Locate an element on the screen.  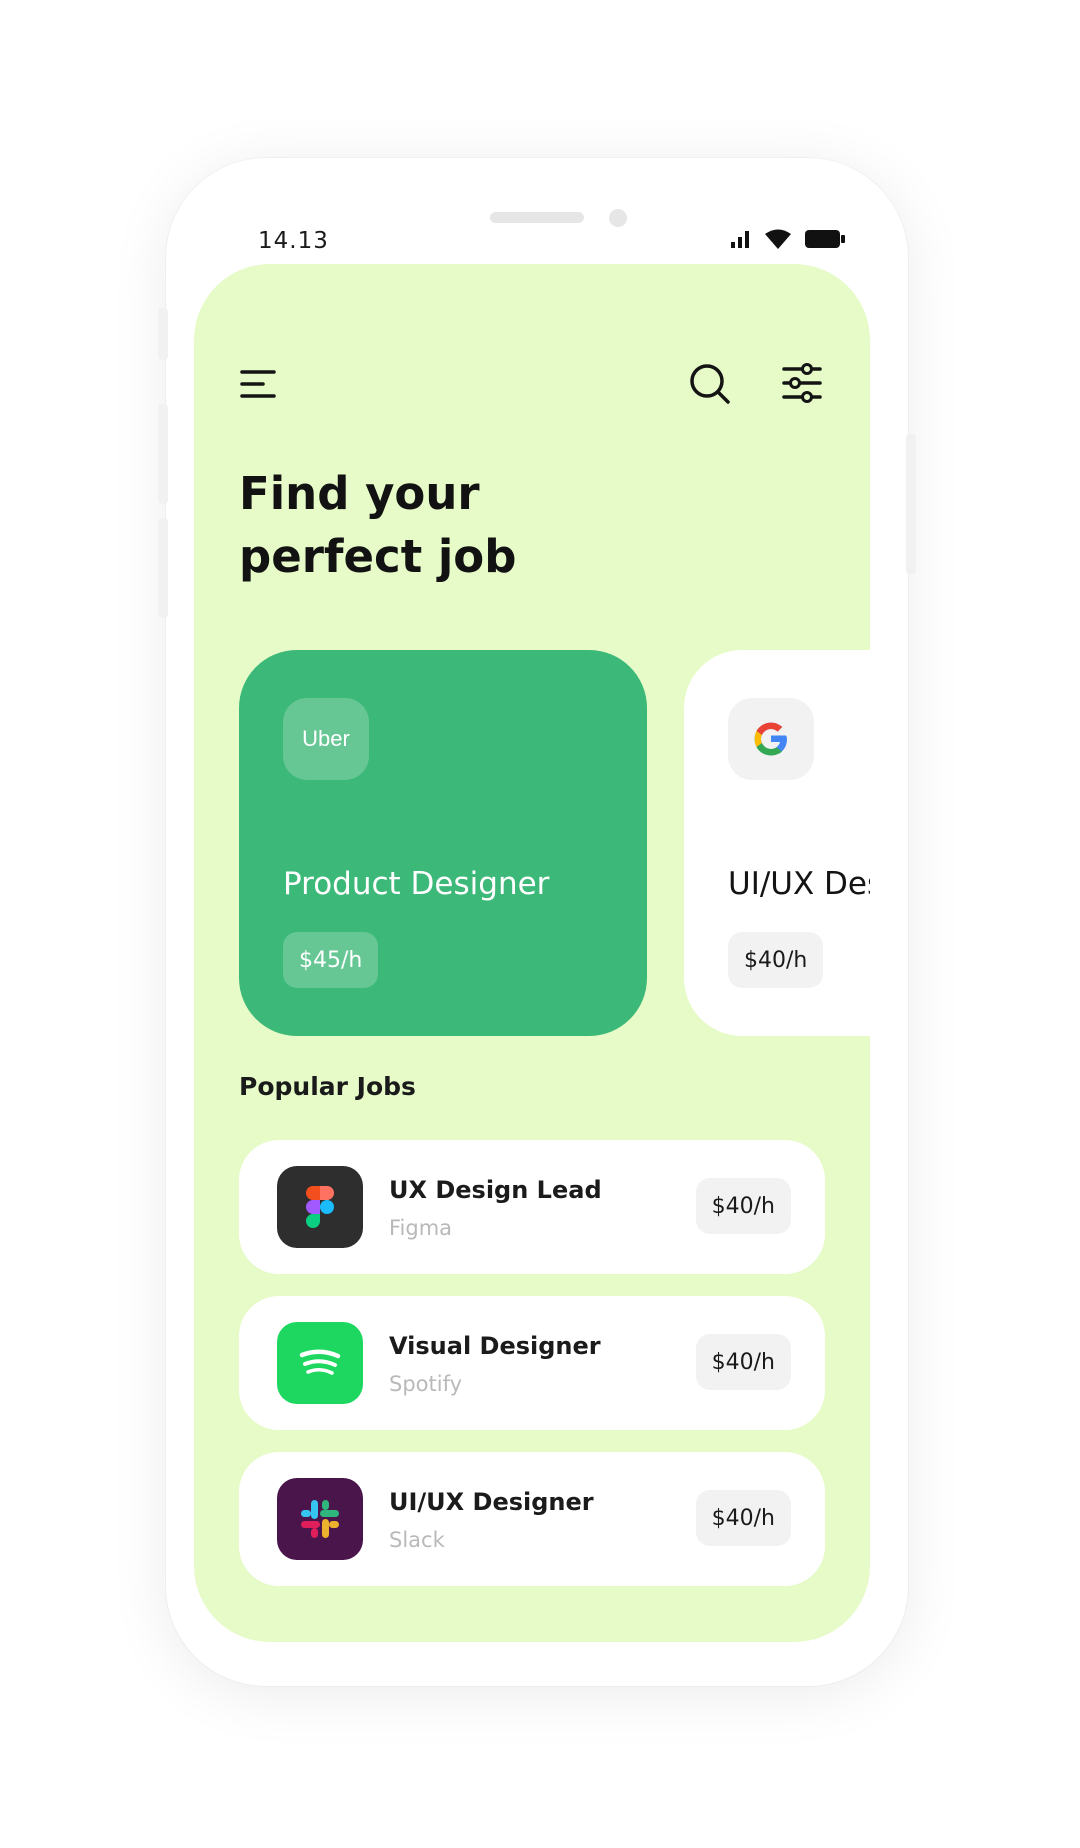
featured-job-role: Product Designer is located at coordinates (416, 884).